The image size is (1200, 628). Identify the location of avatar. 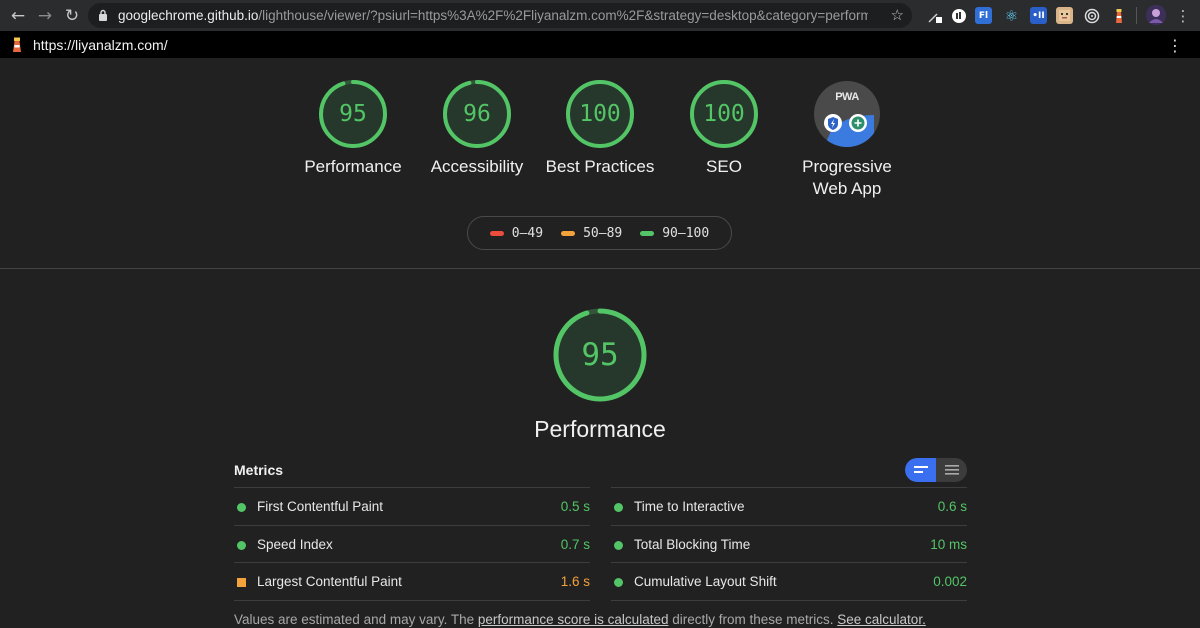
(1156, 15).